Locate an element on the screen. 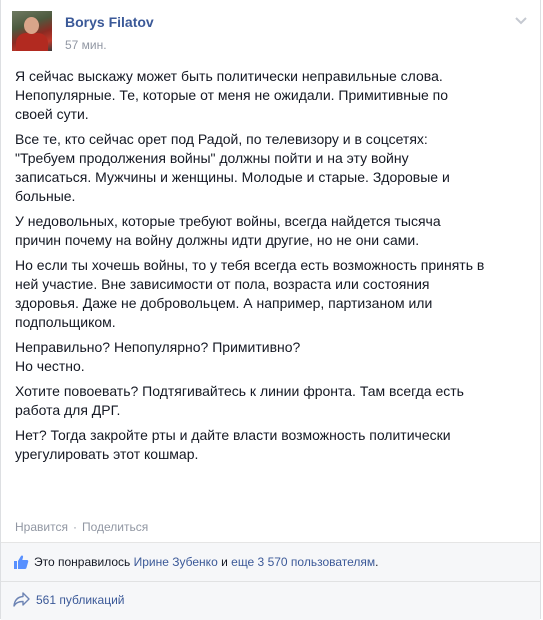 The height and width of the screenshot is (620, 543). chevron-down-icon is located at coordinates (521, 21).